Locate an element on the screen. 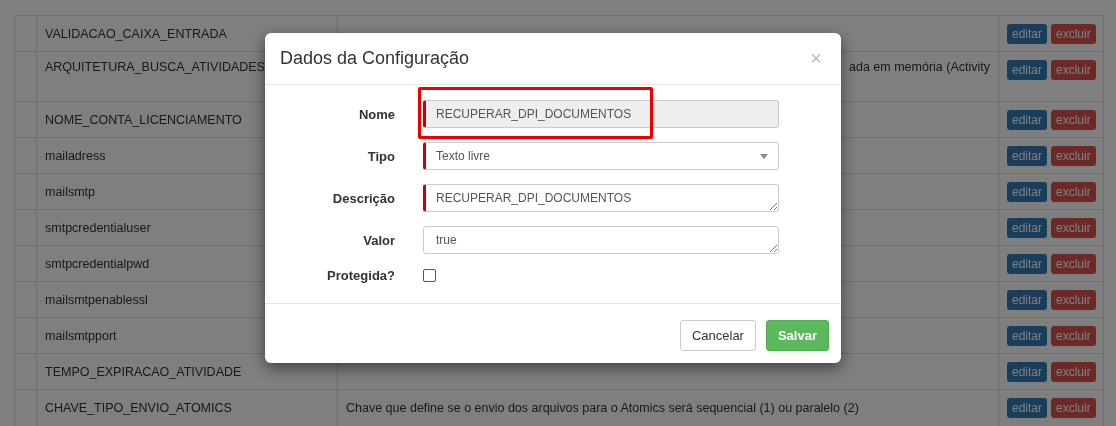 Image resolution: width=1116 pixels, height=426 pixels. field-label: Valor is located at coordinates (378, 240).